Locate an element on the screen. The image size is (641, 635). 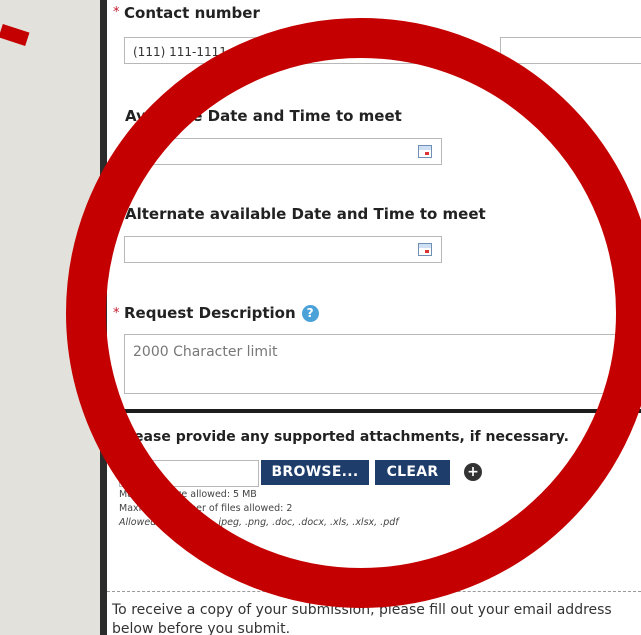
available-date-input is located at coordinates (283, 151).